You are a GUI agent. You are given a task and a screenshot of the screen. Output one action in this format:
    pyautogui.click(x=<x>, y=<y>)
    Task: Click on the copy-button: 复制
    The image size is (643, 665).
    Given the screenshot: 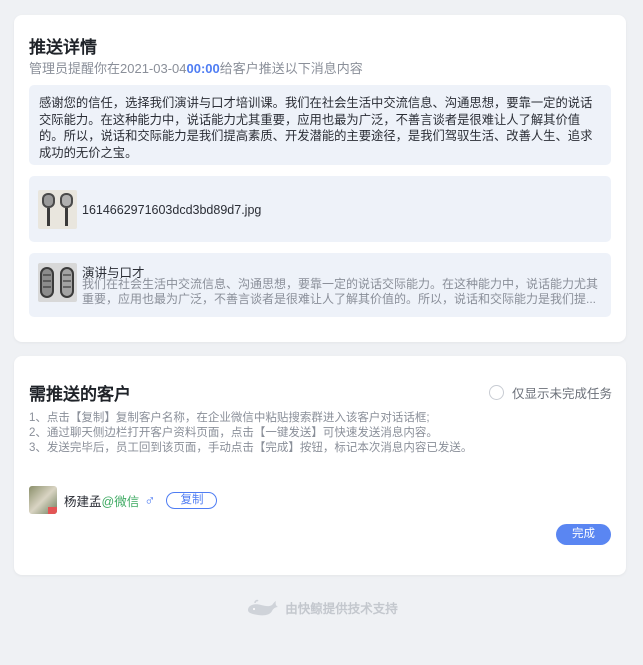 What is the action you would take?
    pyautogui.click(x=192, y=500)
    